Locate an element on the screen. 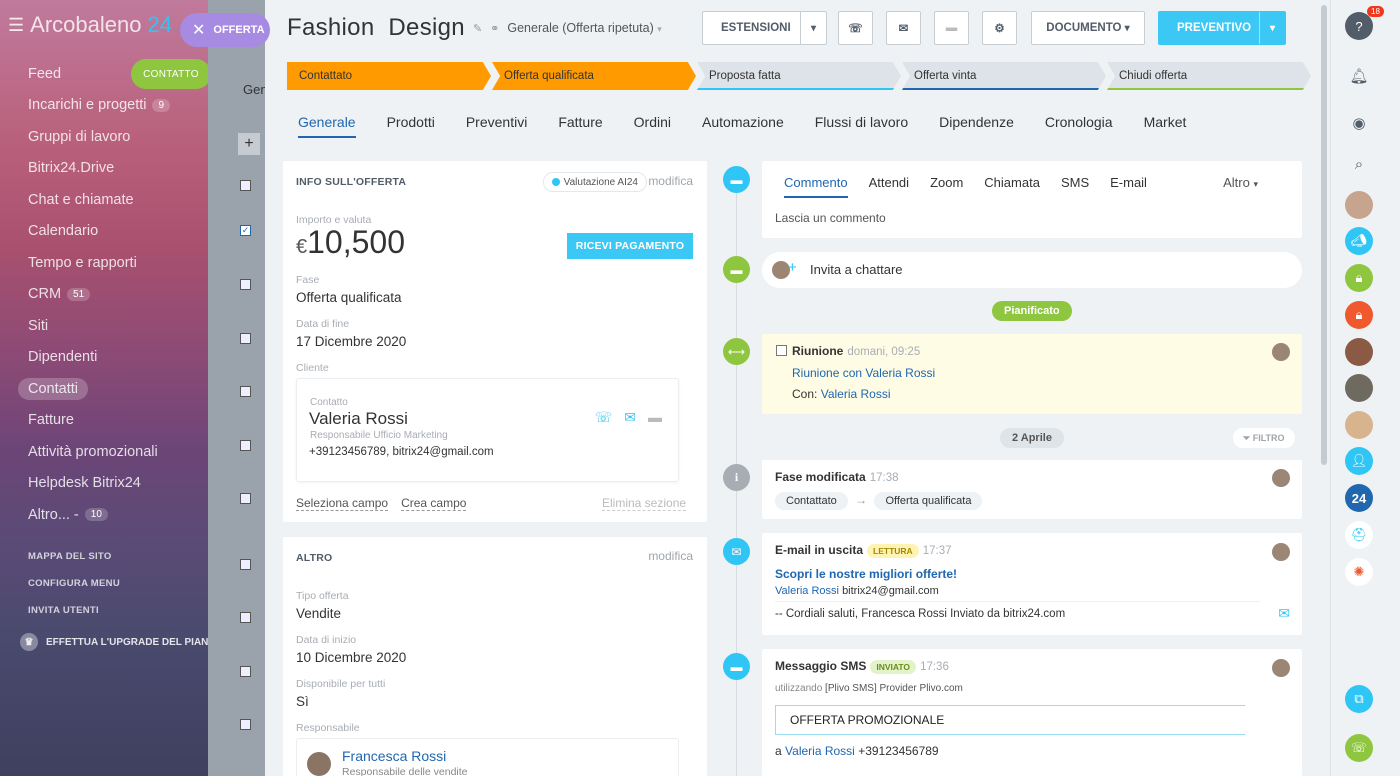 This screenshot has width=1400, height=776. nav-item-fatture: Fatture is located at coordinates (118, 421).